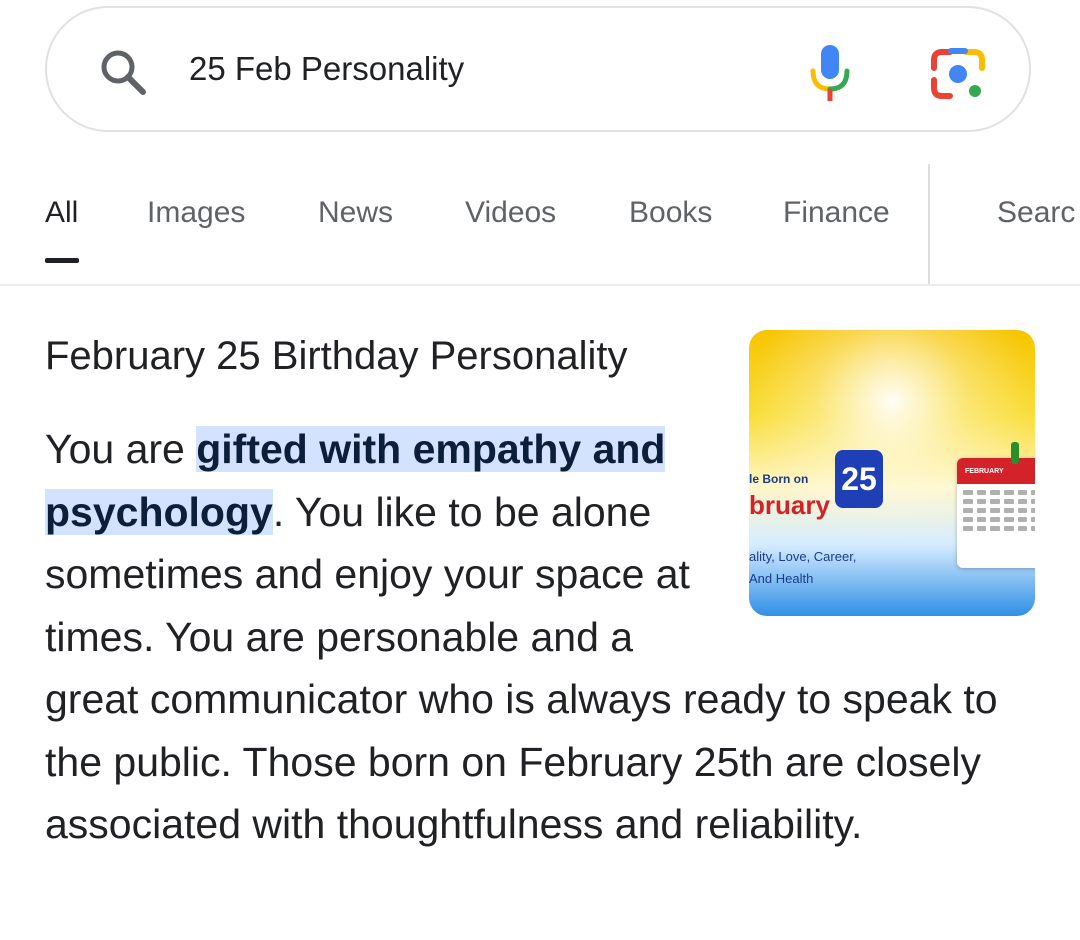 This screenshot has height=940, width=1080. I want to click on tab-search-tools: Searc, so click(1036, 213).